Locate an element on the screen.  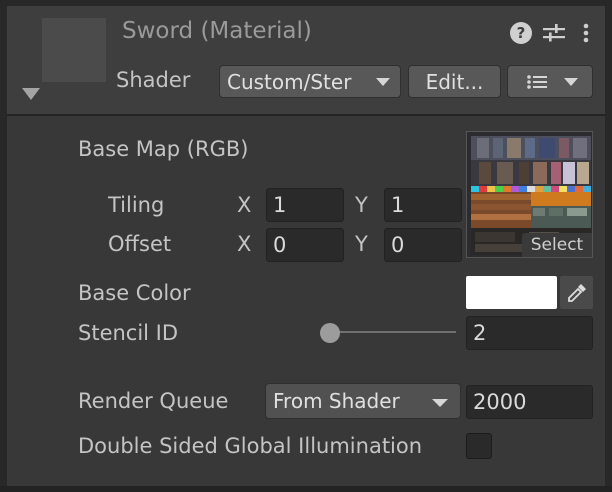
window-frame-bottom is located at coordinates (306, 489).